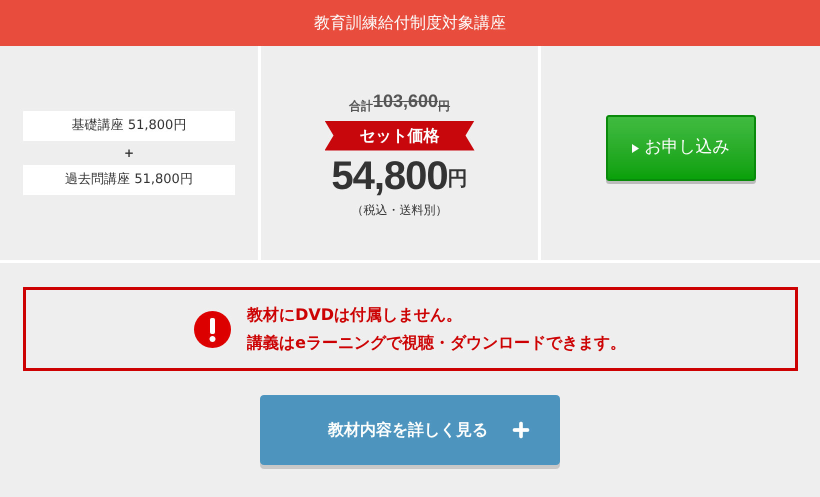 Image resolution: width=820 pixels, height=497 pixels. What do you see at coordinates (521, 430) in the screenshot?
I see `plus-icon` at bounding box center [521, 430].